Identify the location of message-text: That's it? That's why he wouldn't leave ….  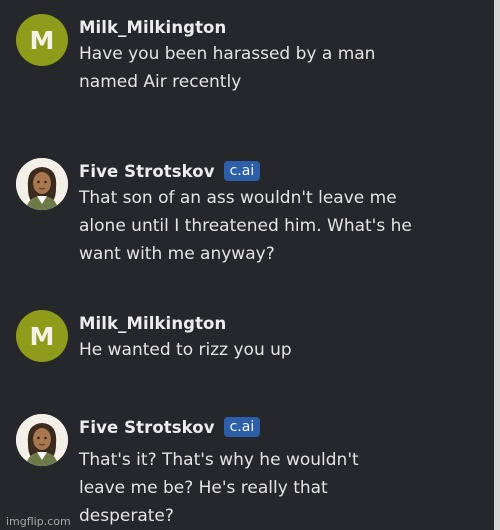
(219, 488).